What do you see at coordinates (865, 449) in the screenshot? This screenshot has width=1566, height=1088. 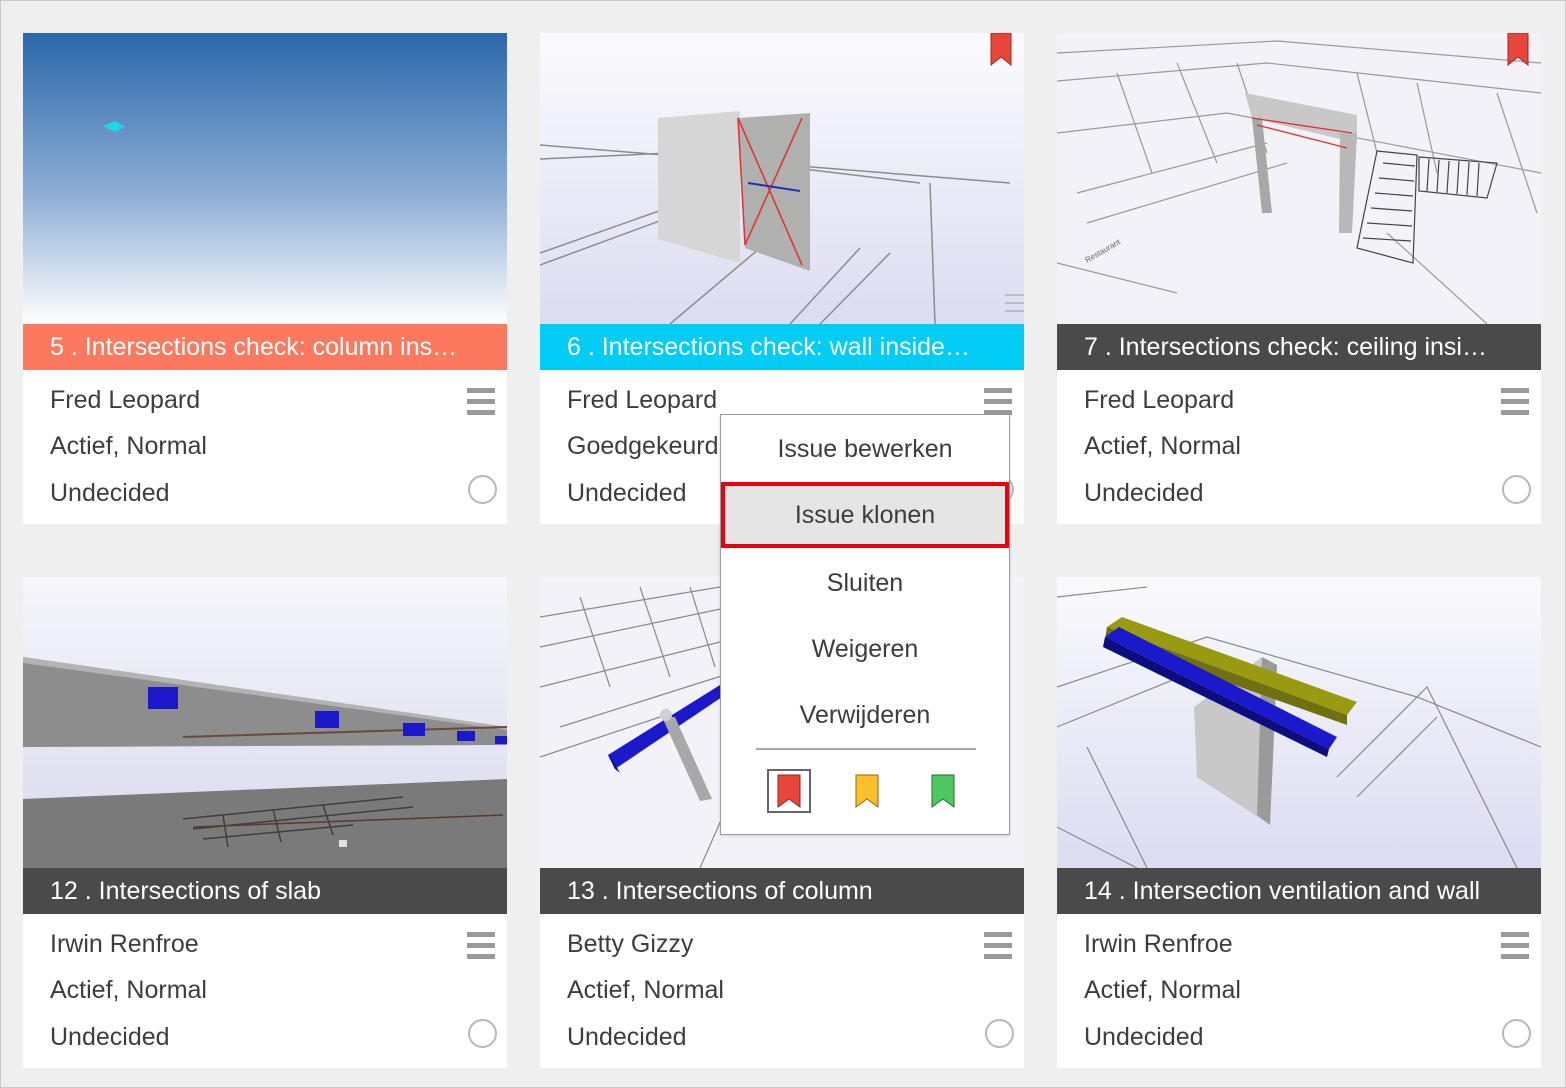 I see `menu-item-edit-issue: Issue bewerken` at bounding box center [865, 449].